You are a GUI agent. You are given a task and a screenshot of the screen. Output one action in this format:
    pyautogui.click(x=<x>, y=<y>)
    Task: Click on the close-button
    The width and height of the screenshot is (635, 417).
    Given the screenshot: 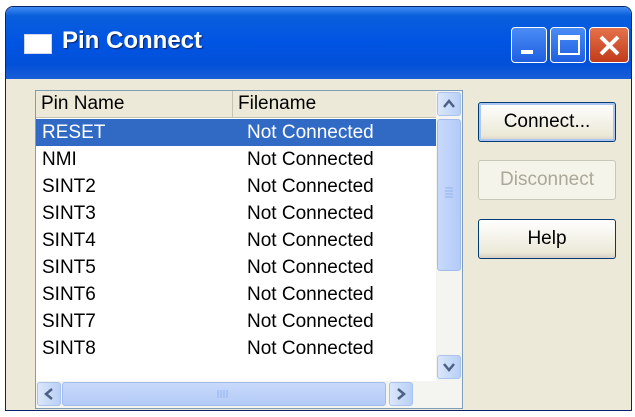 What is the action you would take?
    pyautogui.click(x=609, y=45)
    